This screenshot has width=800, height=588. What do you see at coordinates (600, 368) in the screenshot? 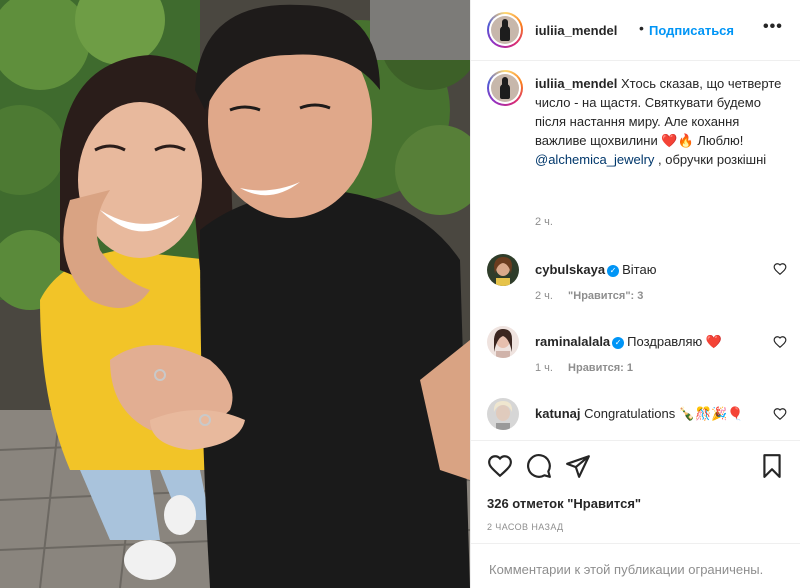
I see `comment-likes-link: Нравится: 1` at bounding box center [600, 368].